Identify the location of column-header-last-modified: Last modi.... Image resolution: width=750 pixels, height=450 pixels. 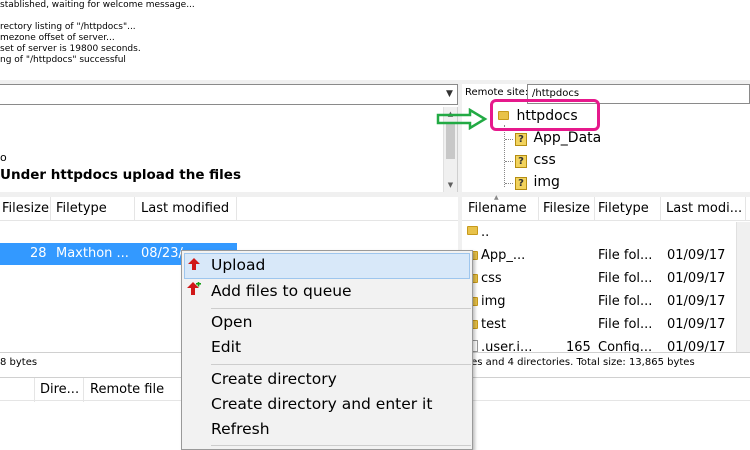
(704, 208).